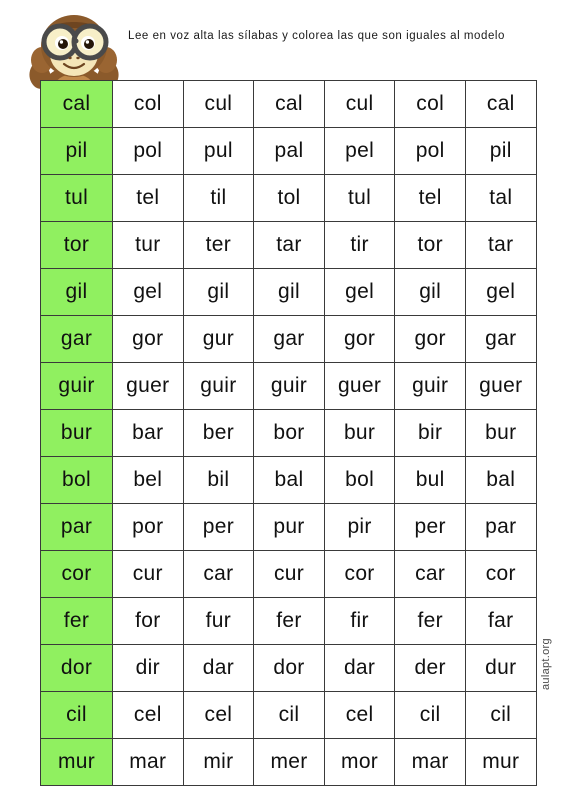 The image size is (572, 796). What do you see at coordinates (76, 386) in the screenshot?
I see `model-syllable-cell: guir` at bounding box center [76, 386].